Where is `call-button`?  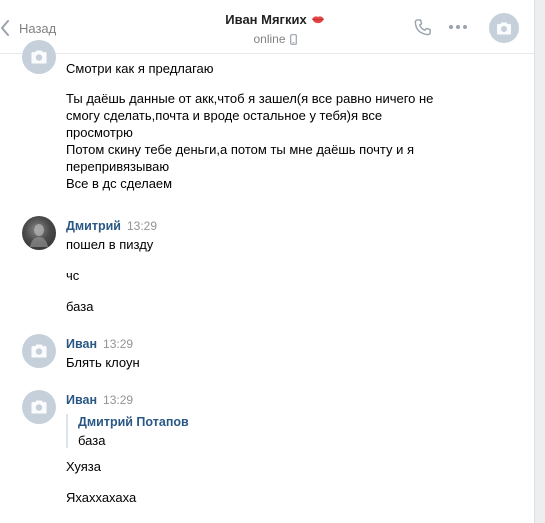 call-button is located at coordinates (422, 27).